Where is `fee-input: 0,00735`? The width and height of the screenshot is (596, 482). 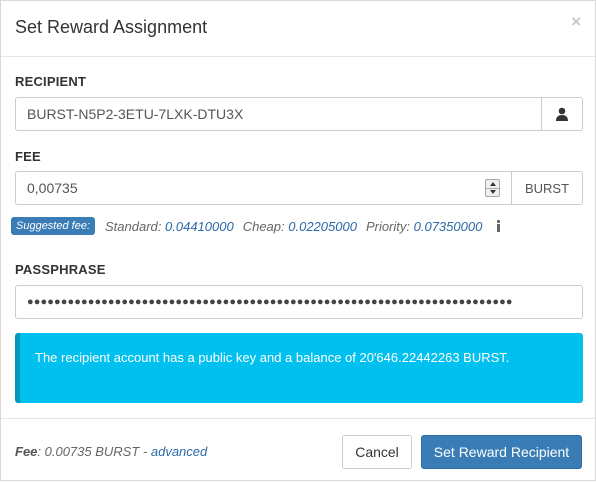
fee-input: 0,00735 is located at coordinates (263, 188).